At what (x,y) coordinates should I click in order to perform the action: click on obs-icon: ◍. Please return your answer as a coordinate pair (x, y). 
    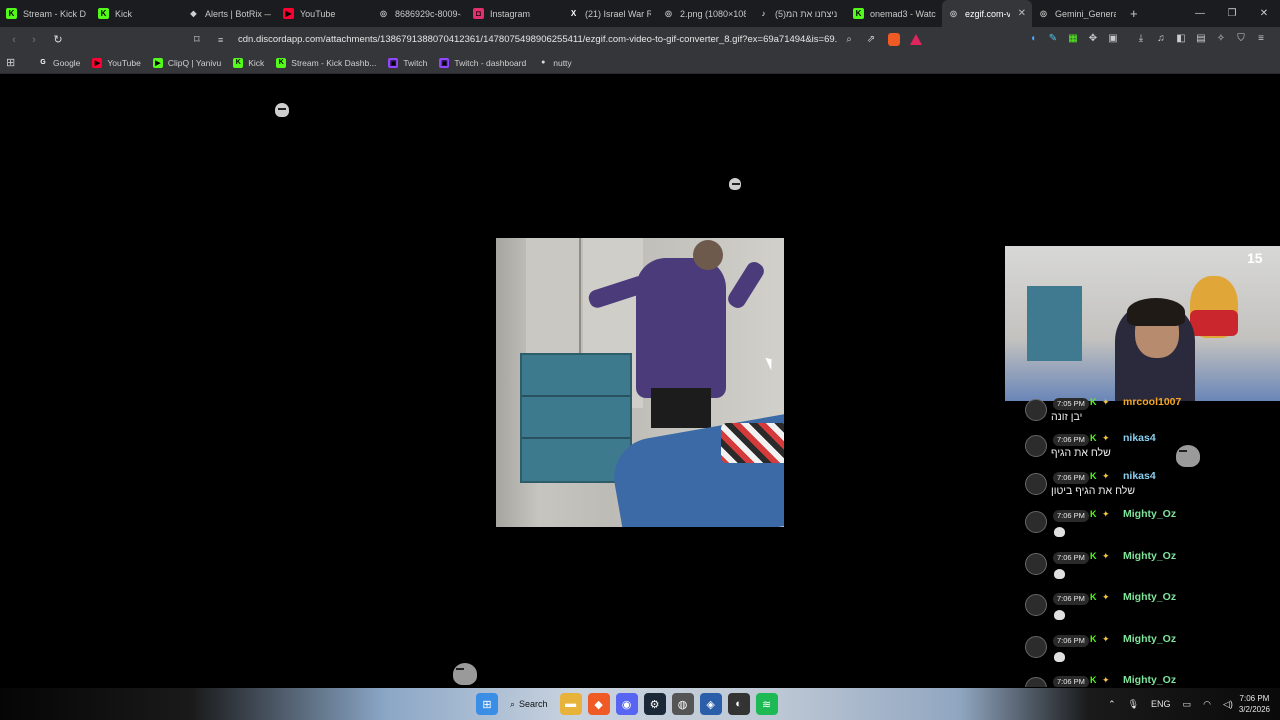
    Looking at the image, I should click on (682, 704).